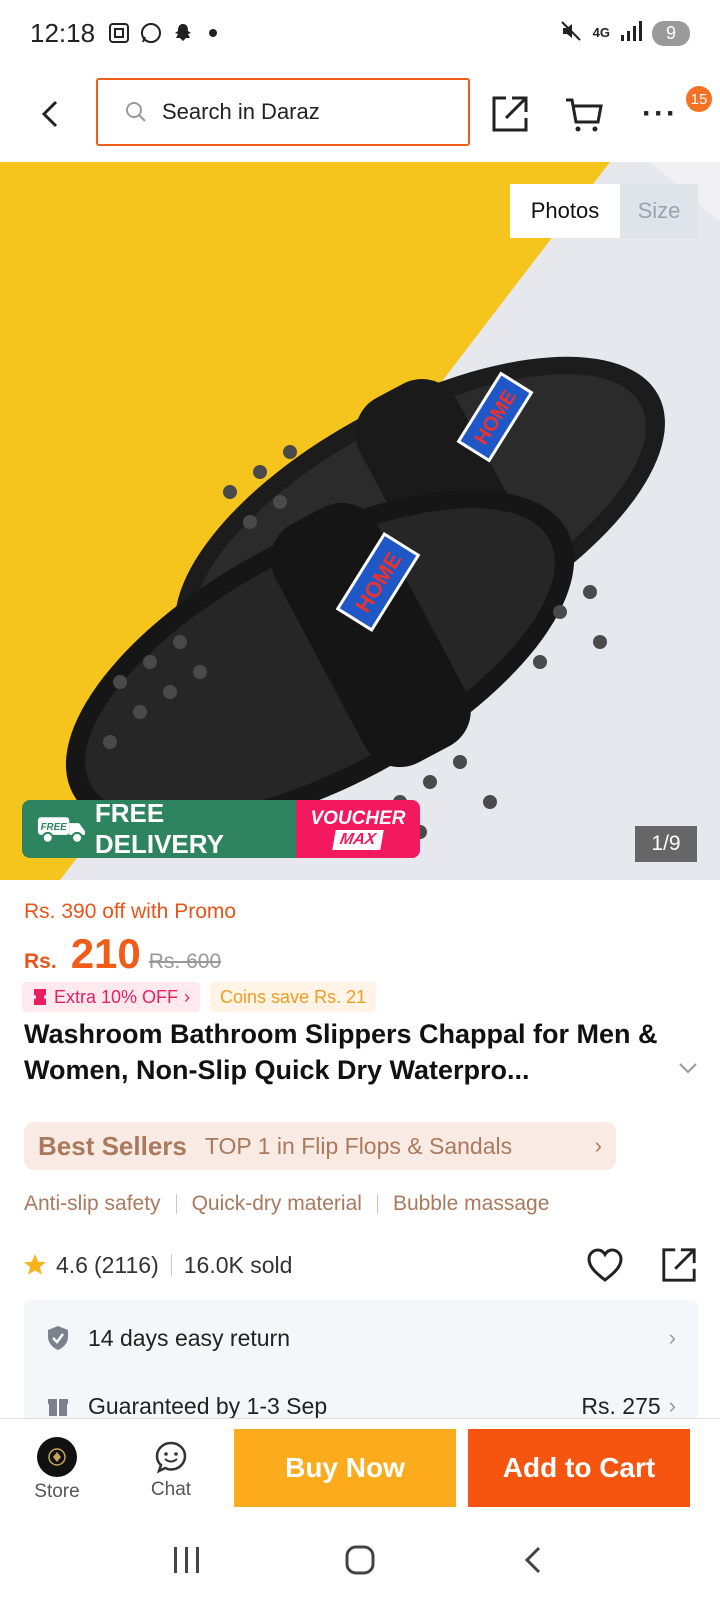  I want to click on status-time: 12:18, so click(63, 32).